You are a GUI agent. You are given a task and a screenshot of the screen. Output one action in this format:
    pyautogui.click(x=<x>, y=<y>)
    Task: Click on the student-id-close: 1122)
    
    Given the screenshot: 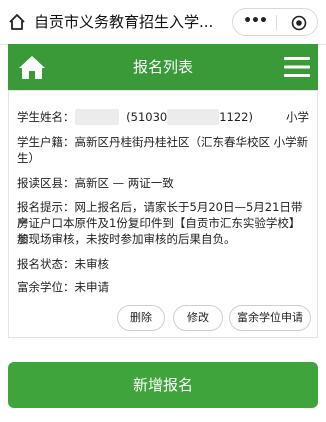 What is the action you would take?
    pyautogui.click(x=236, y=117)
    